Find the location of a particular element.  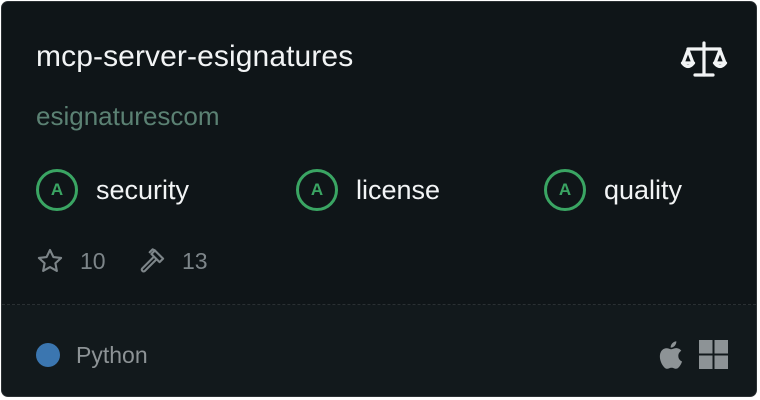

grade-license: A license is located at coordinates (368, 190).